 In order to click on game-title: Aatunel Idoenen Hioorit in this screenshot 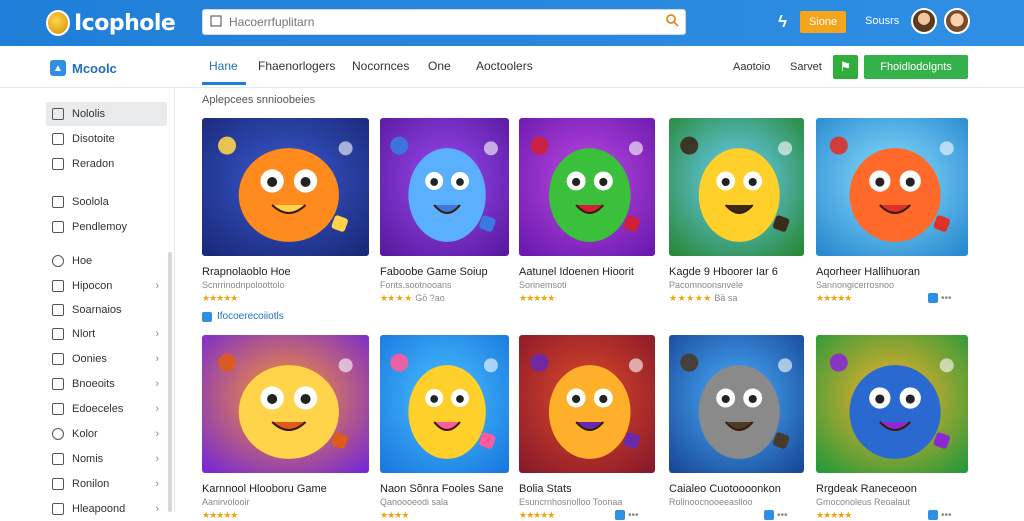, I will do `click(576, 272)`.